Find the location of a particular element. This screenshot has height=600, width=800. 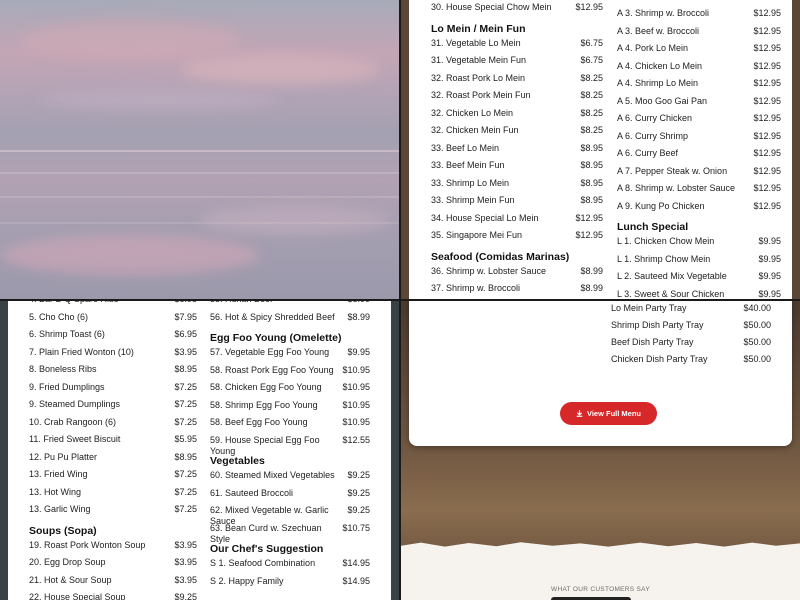

menu-item: 61. Sauteed Broccoli $9.25 is located at coordinates (290, 493).